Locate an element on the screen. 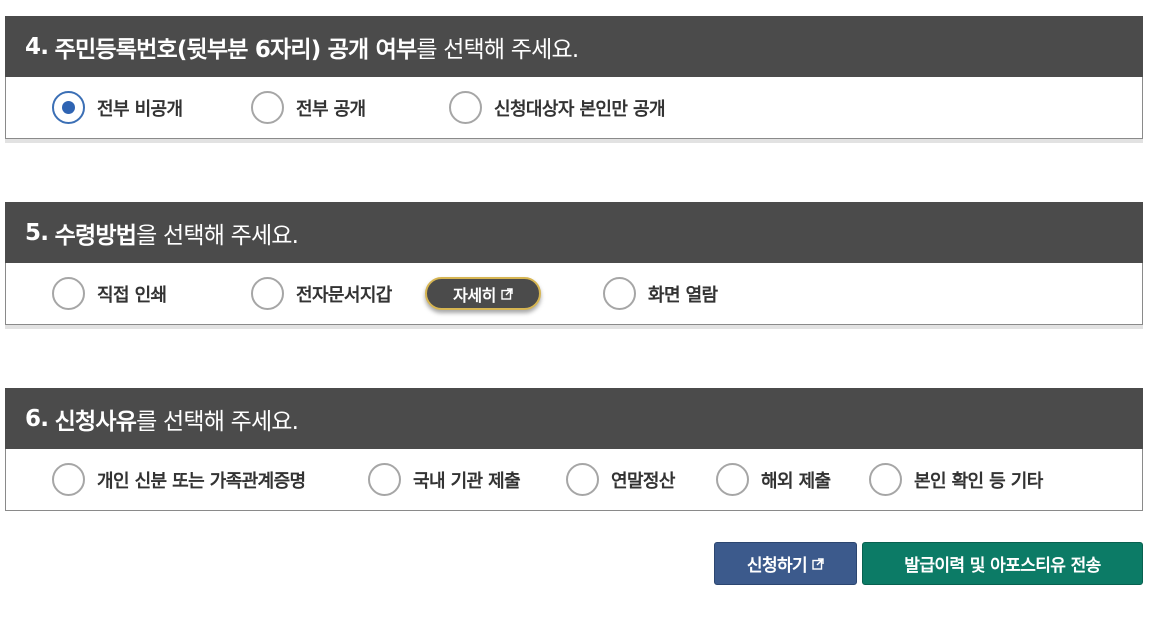 Image resolution: width=1167 pixels, height=633 pixels. section-number: 5. is located at coordinates (37, 232).